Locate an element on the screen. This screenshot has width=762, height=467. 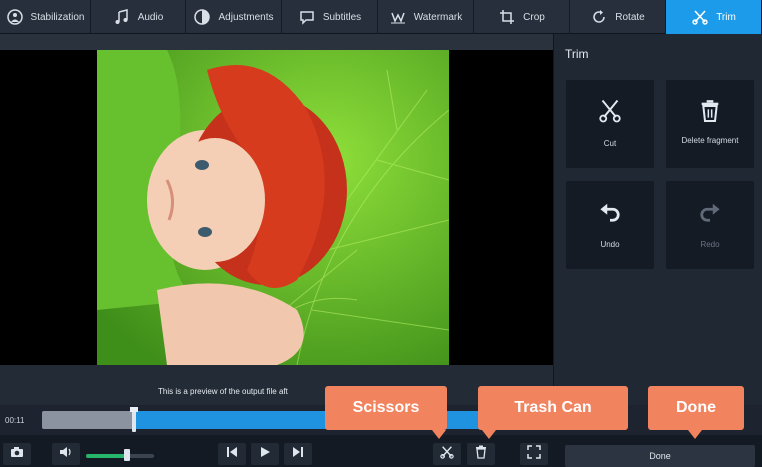
playhead-layer is located at coordinates (297, 419).